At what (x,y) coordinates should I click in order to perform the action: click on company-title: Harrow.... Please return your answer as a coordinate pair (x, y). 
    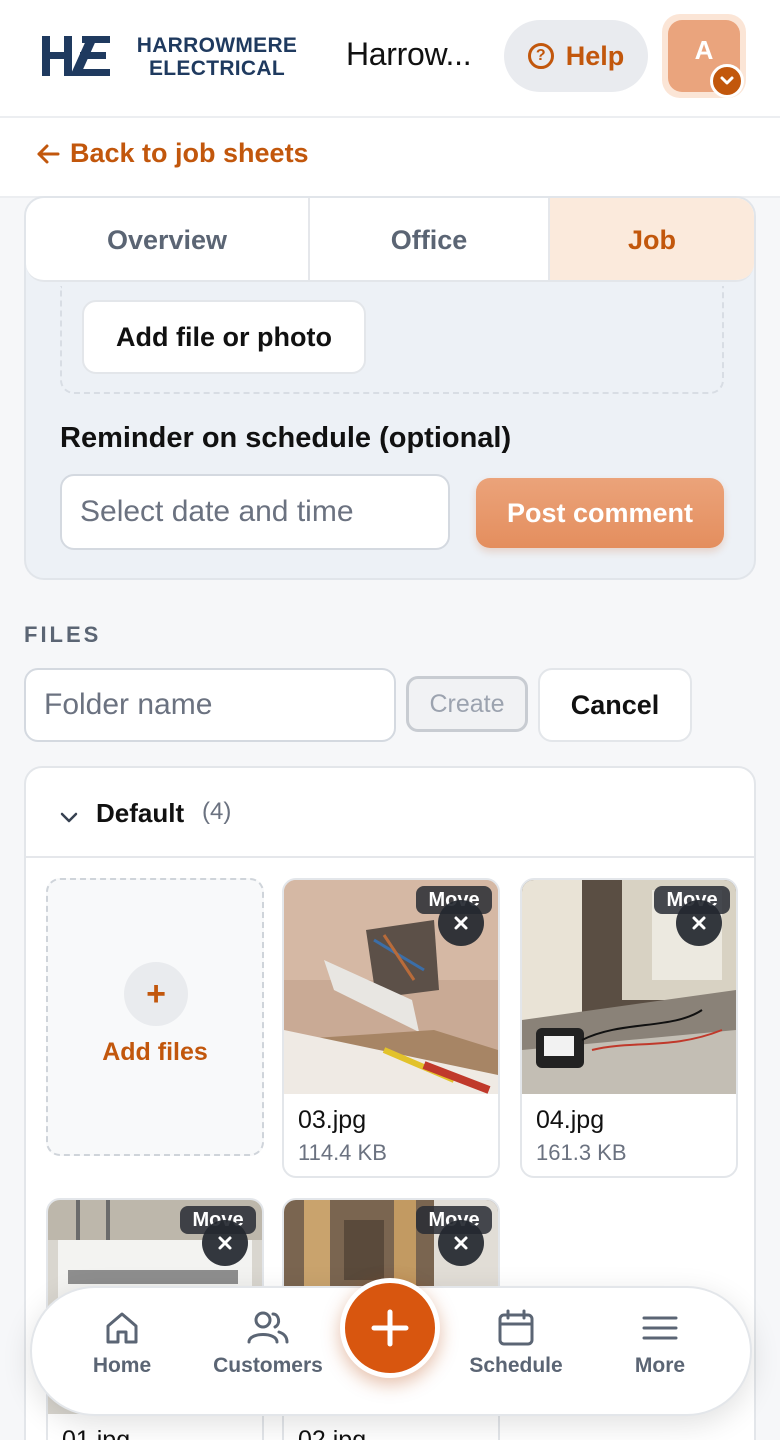
    Looking at the image, I should click on (409, 54).